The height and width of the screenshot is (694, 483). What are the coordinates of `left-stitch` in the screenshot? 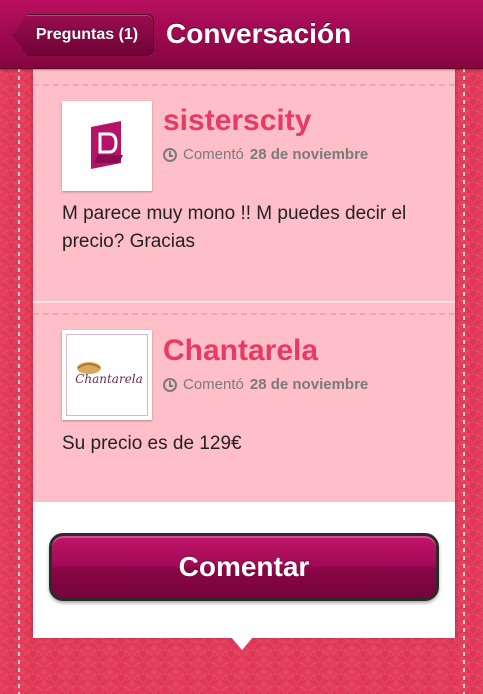 It's located at (19, 381).